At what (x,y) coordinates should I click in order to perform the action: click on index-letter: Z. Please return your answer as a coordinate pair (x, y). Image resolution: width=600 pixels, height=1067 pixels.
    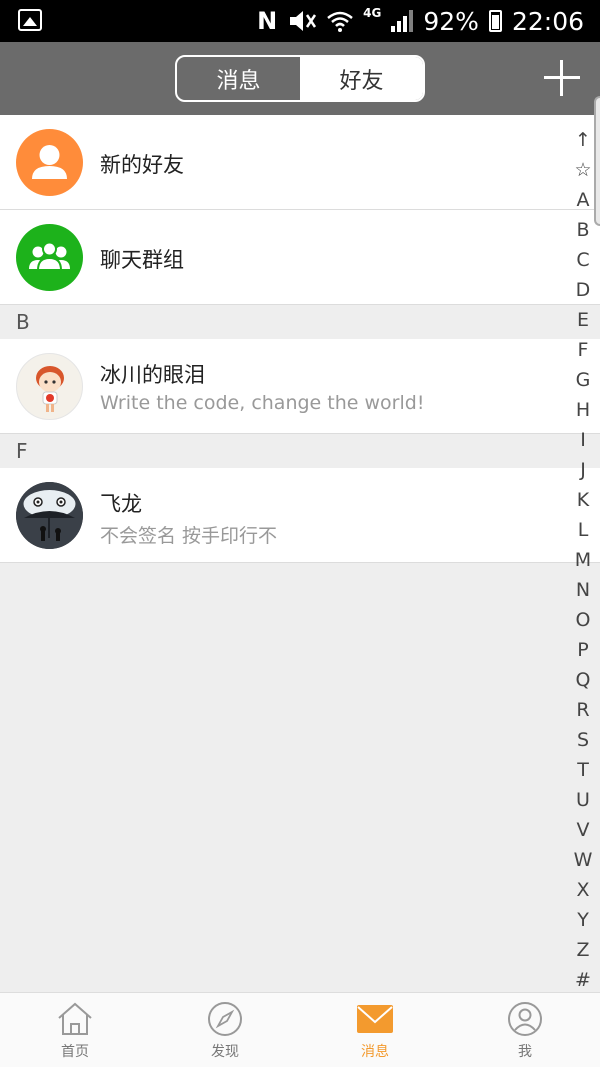
    Looking at the image, I should click on (582, 950).